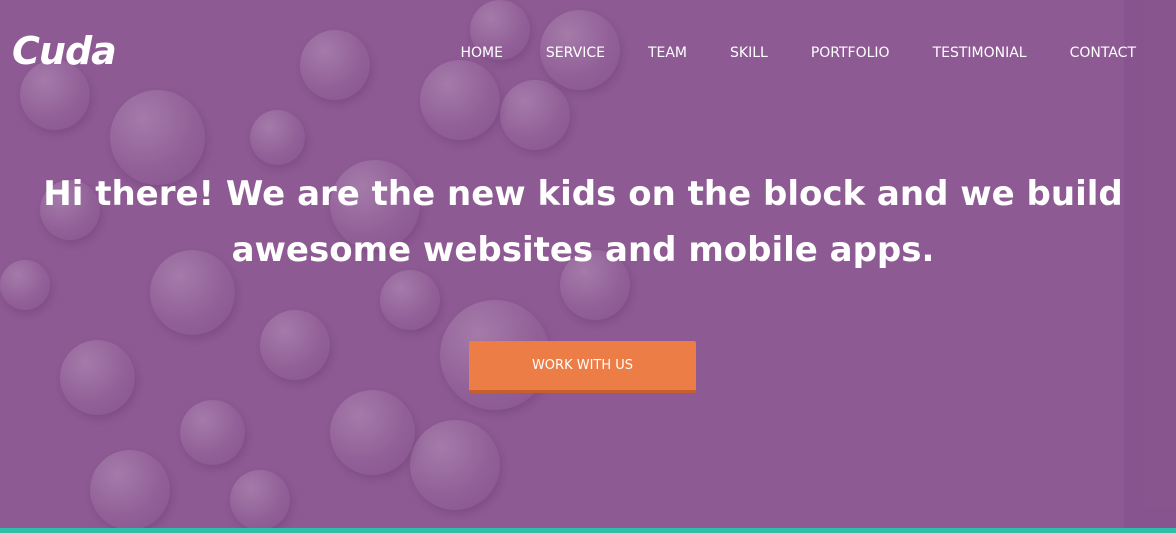 This screenshot has height=533, width=1176. Describe the element at coordinates (64, 51) in the screenshot. I see `brand-logo: Cuda` at that location.